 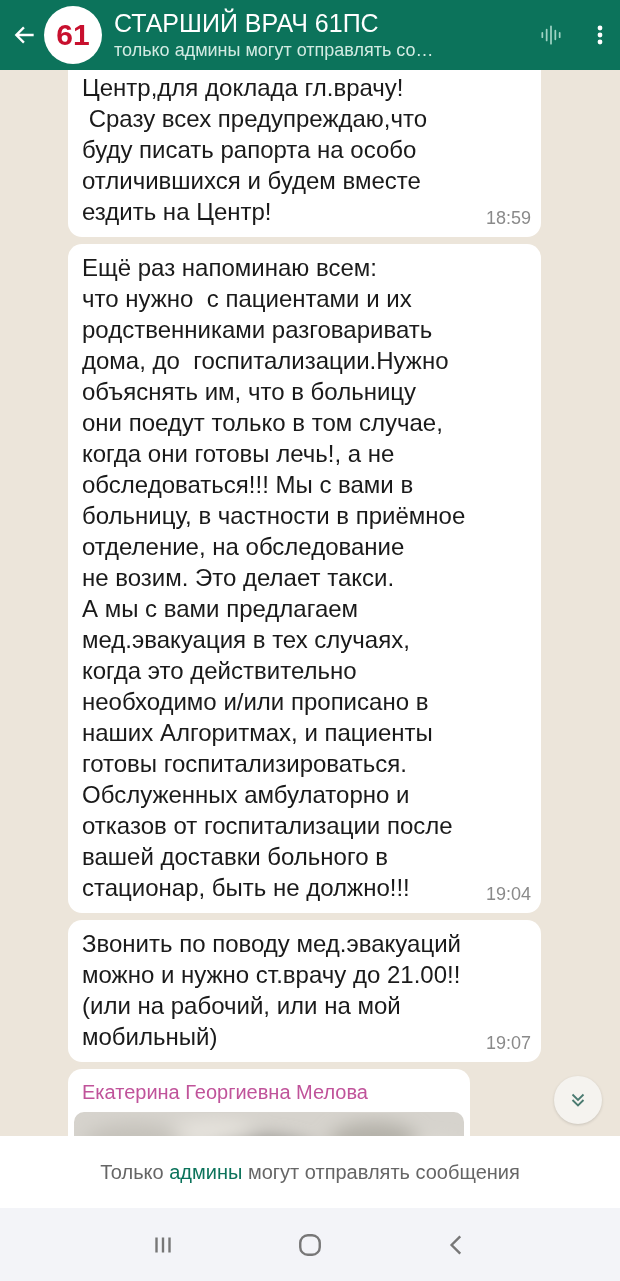 What do you see at coordinates (225, 1092) in the screenshot?
I see `sender-name: Екатерина Георгиевна Мелова` at bounding box center [225, 1092].